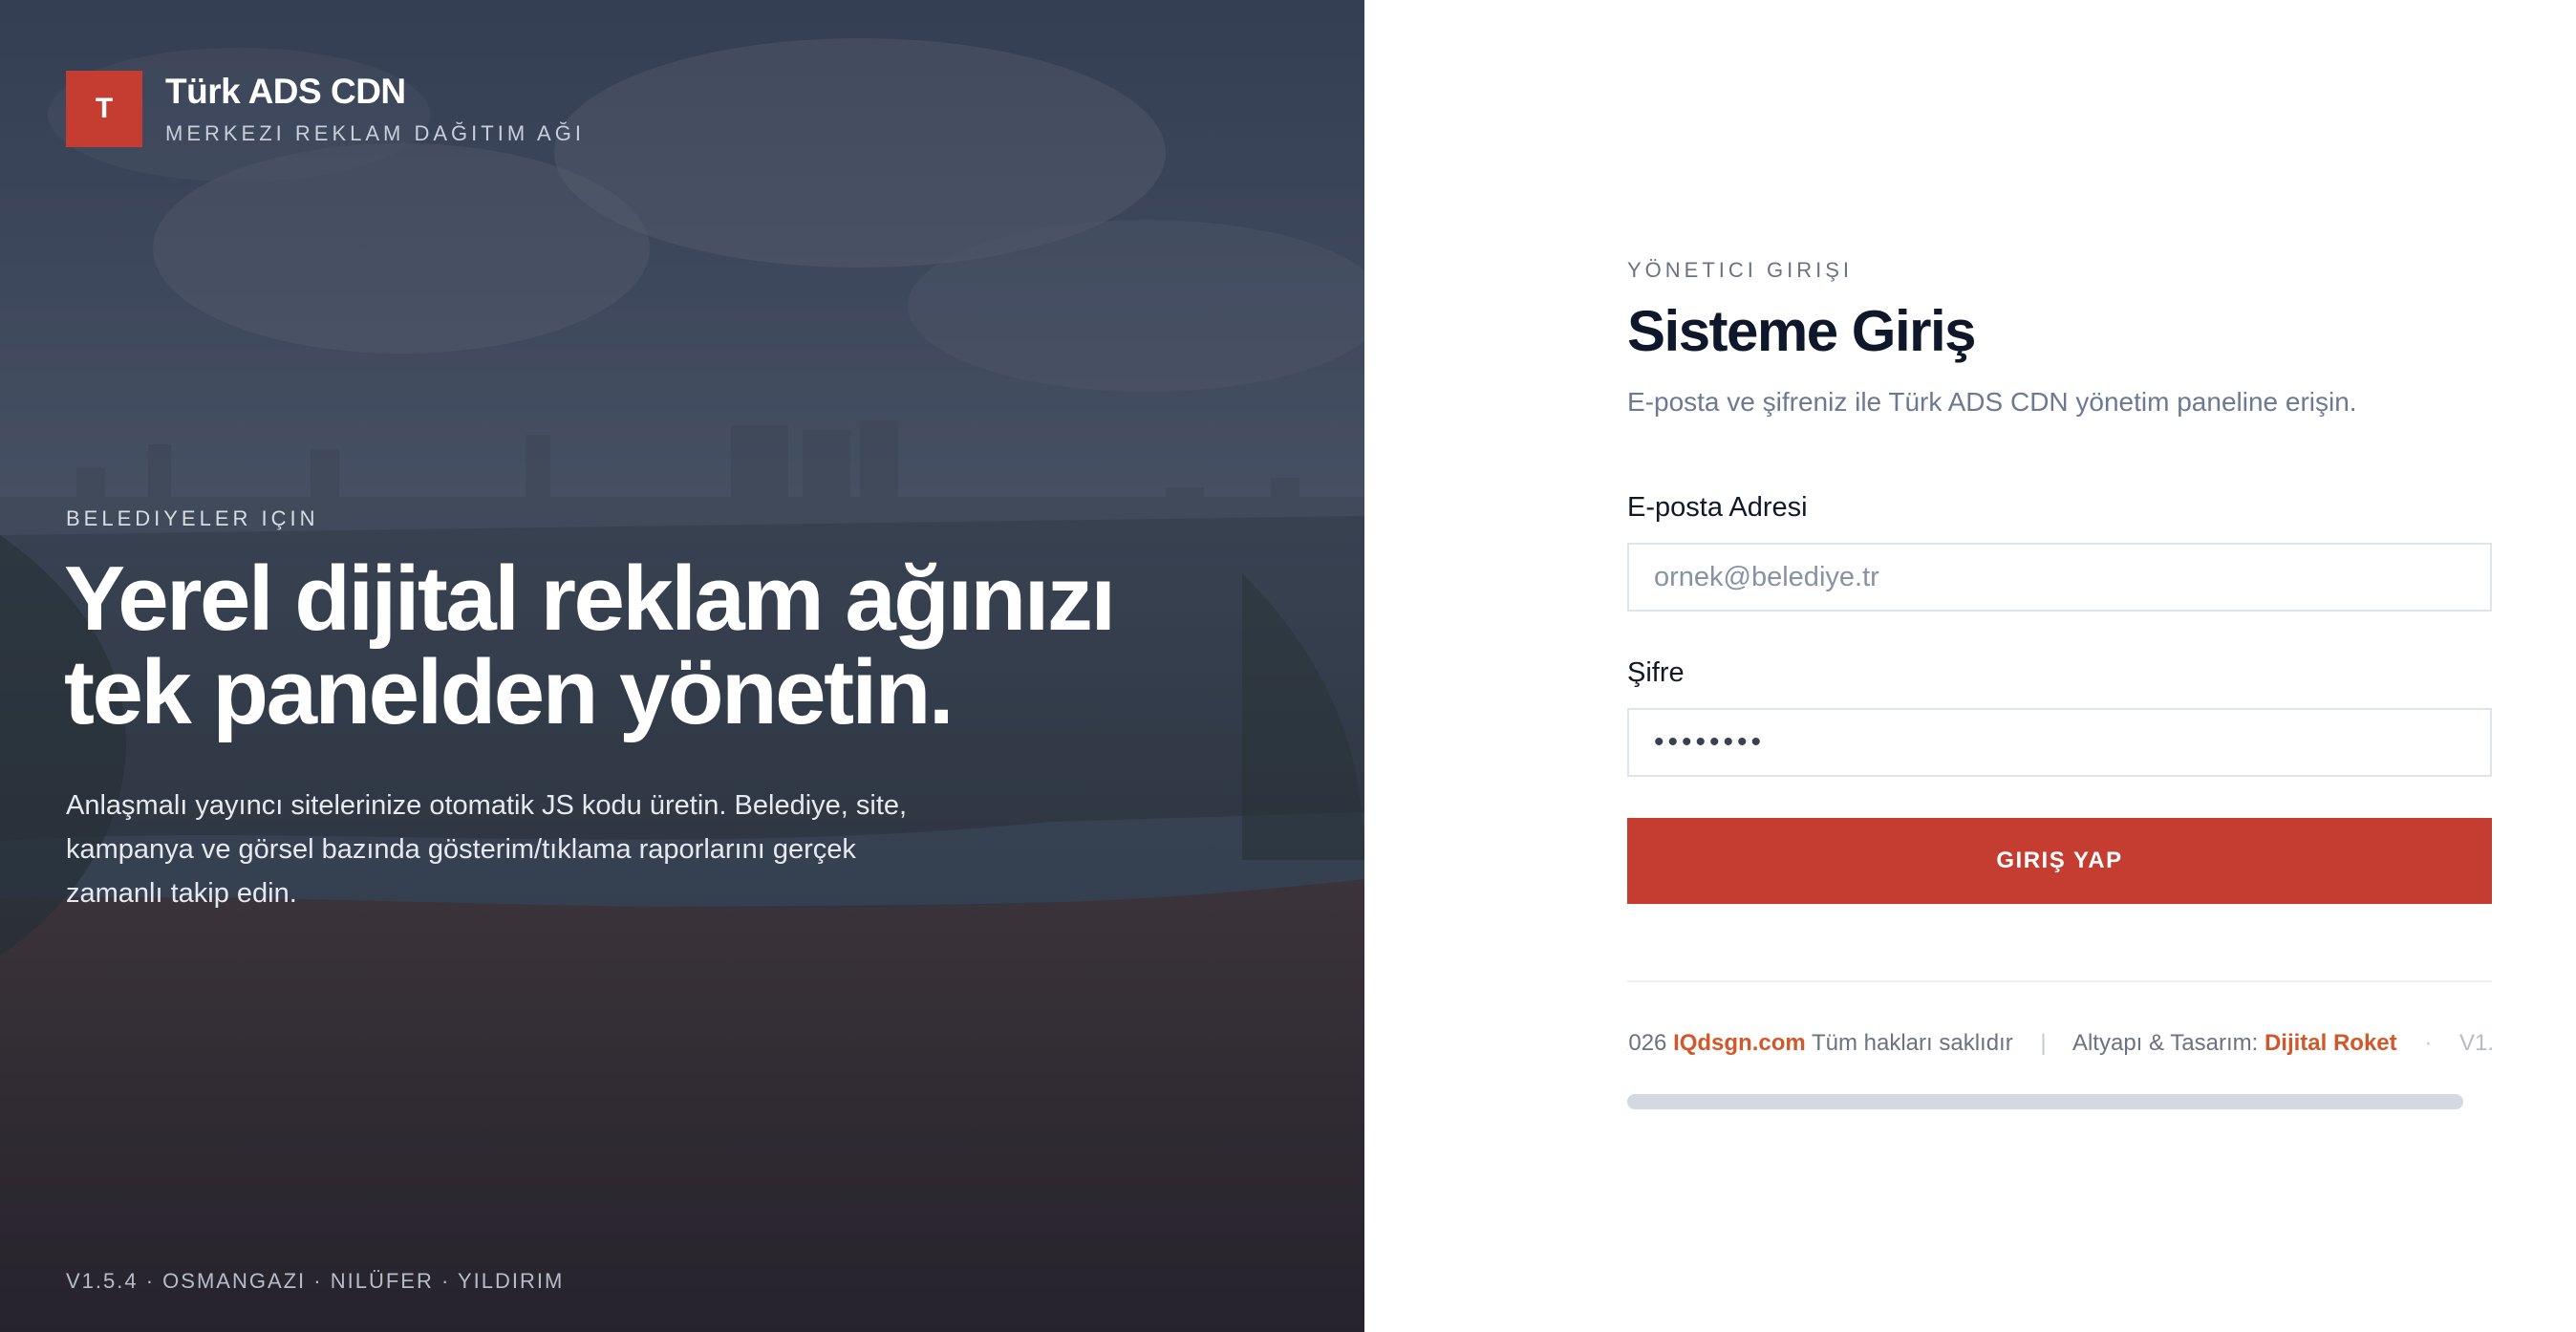 The image size is (2576, 1332). Describe the element at coordinates (2475, 1043) in the screenshot. I see `footer-version: V1.5.4` at that location.